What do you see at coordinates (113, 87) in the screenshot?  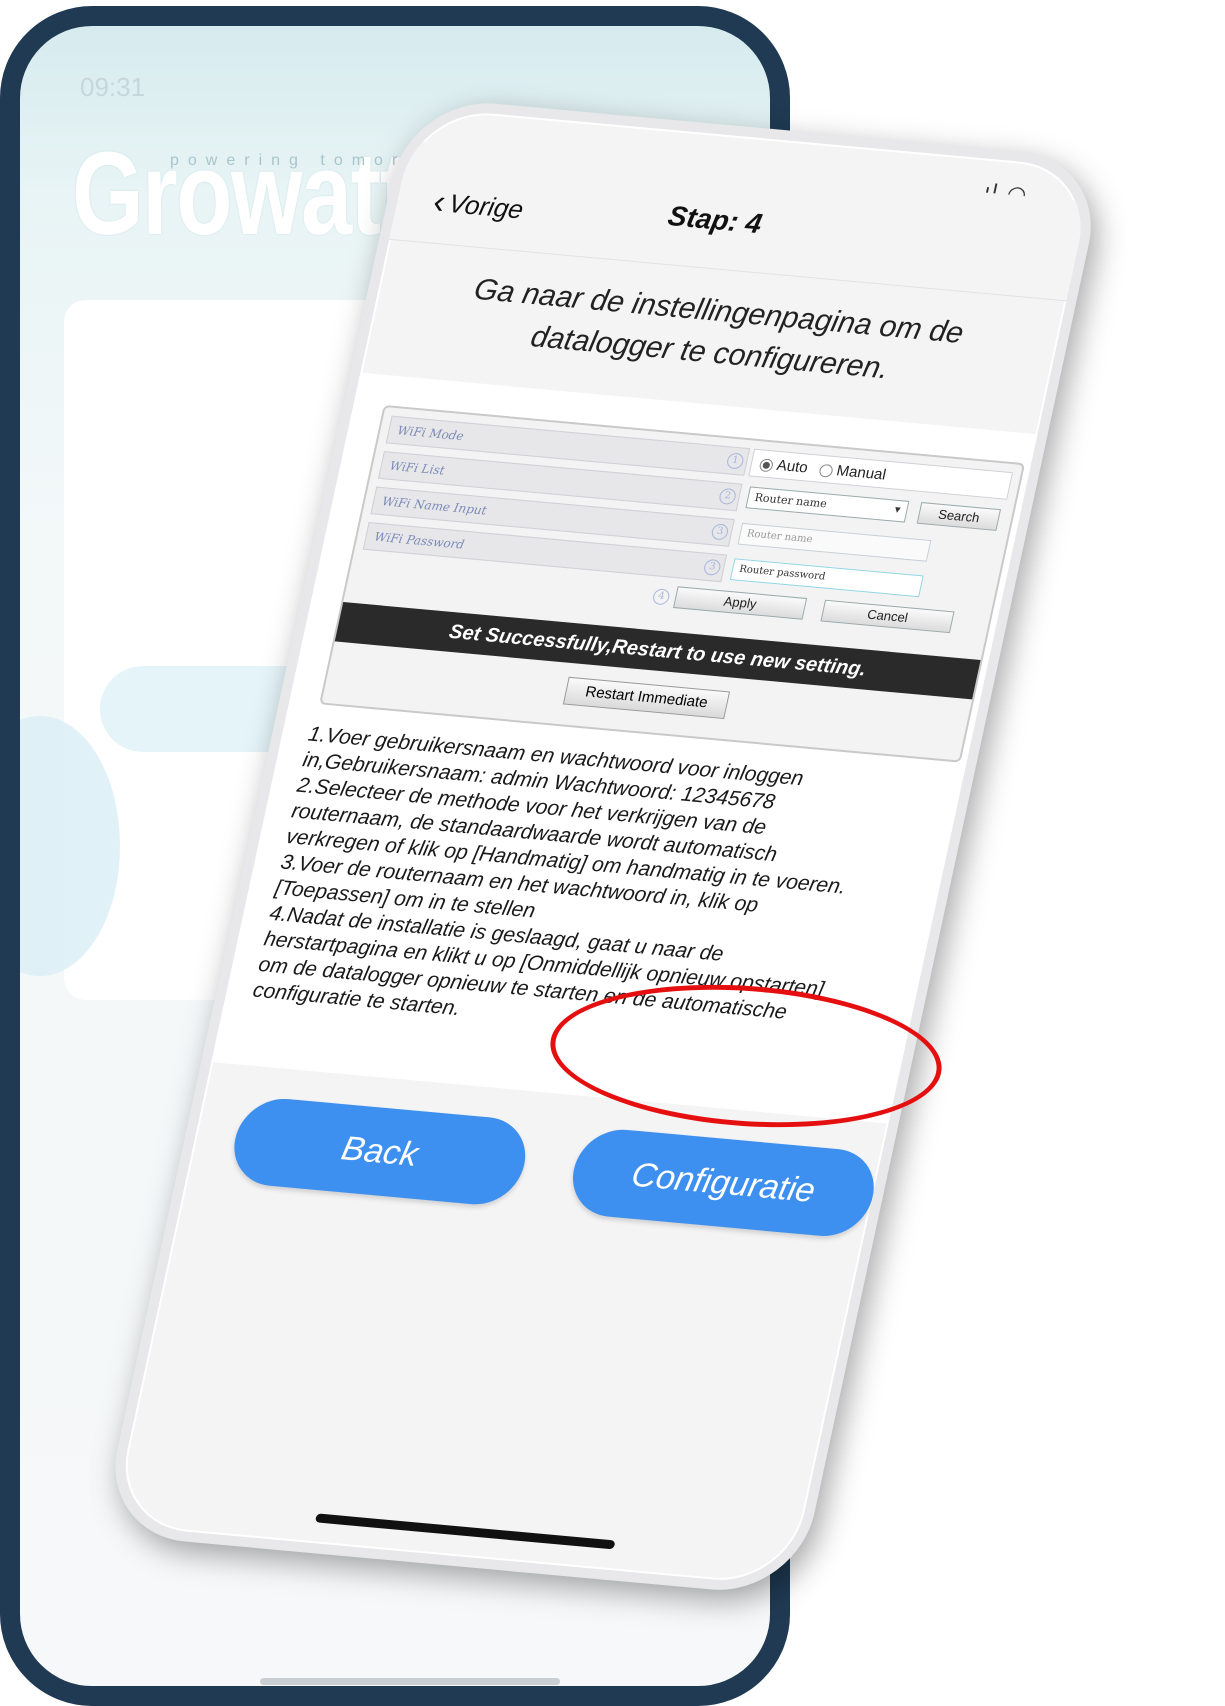 I see `status-time: 09:31` at bounding box center [113, 87].